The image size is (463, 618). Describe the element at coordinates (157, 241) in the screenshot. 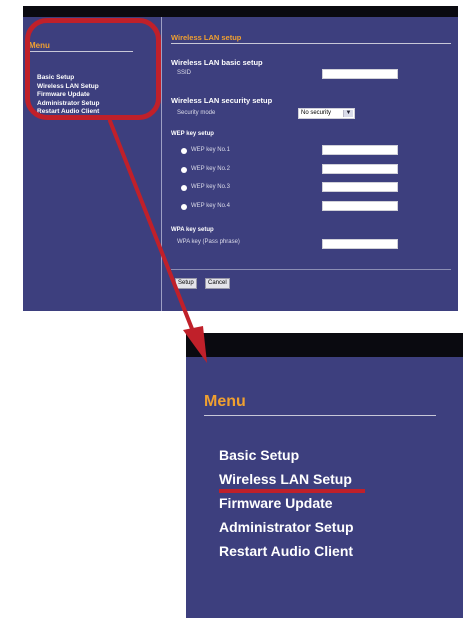

I see `arrow-icon` at that location.